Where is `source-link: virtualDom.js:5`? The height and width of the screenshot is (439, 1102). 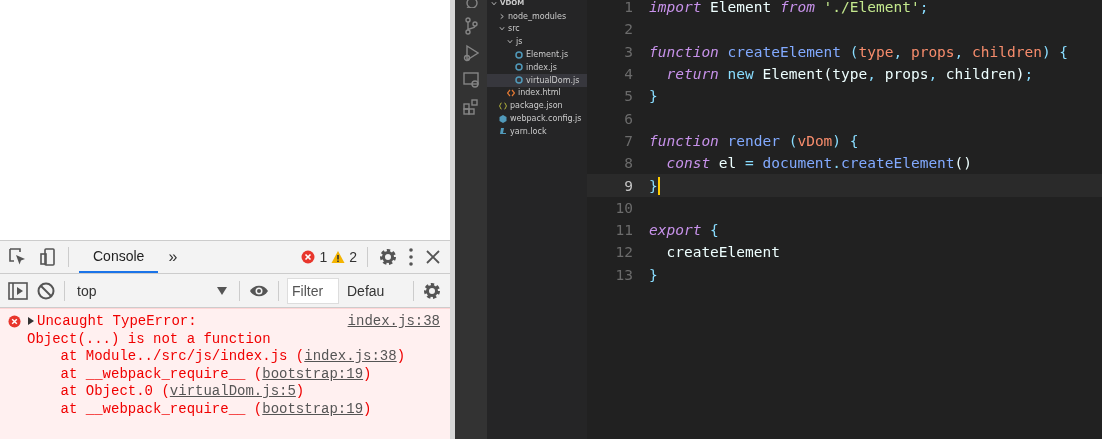 source-link: virtualDom.js:5 is located at coordinates (232, 391).